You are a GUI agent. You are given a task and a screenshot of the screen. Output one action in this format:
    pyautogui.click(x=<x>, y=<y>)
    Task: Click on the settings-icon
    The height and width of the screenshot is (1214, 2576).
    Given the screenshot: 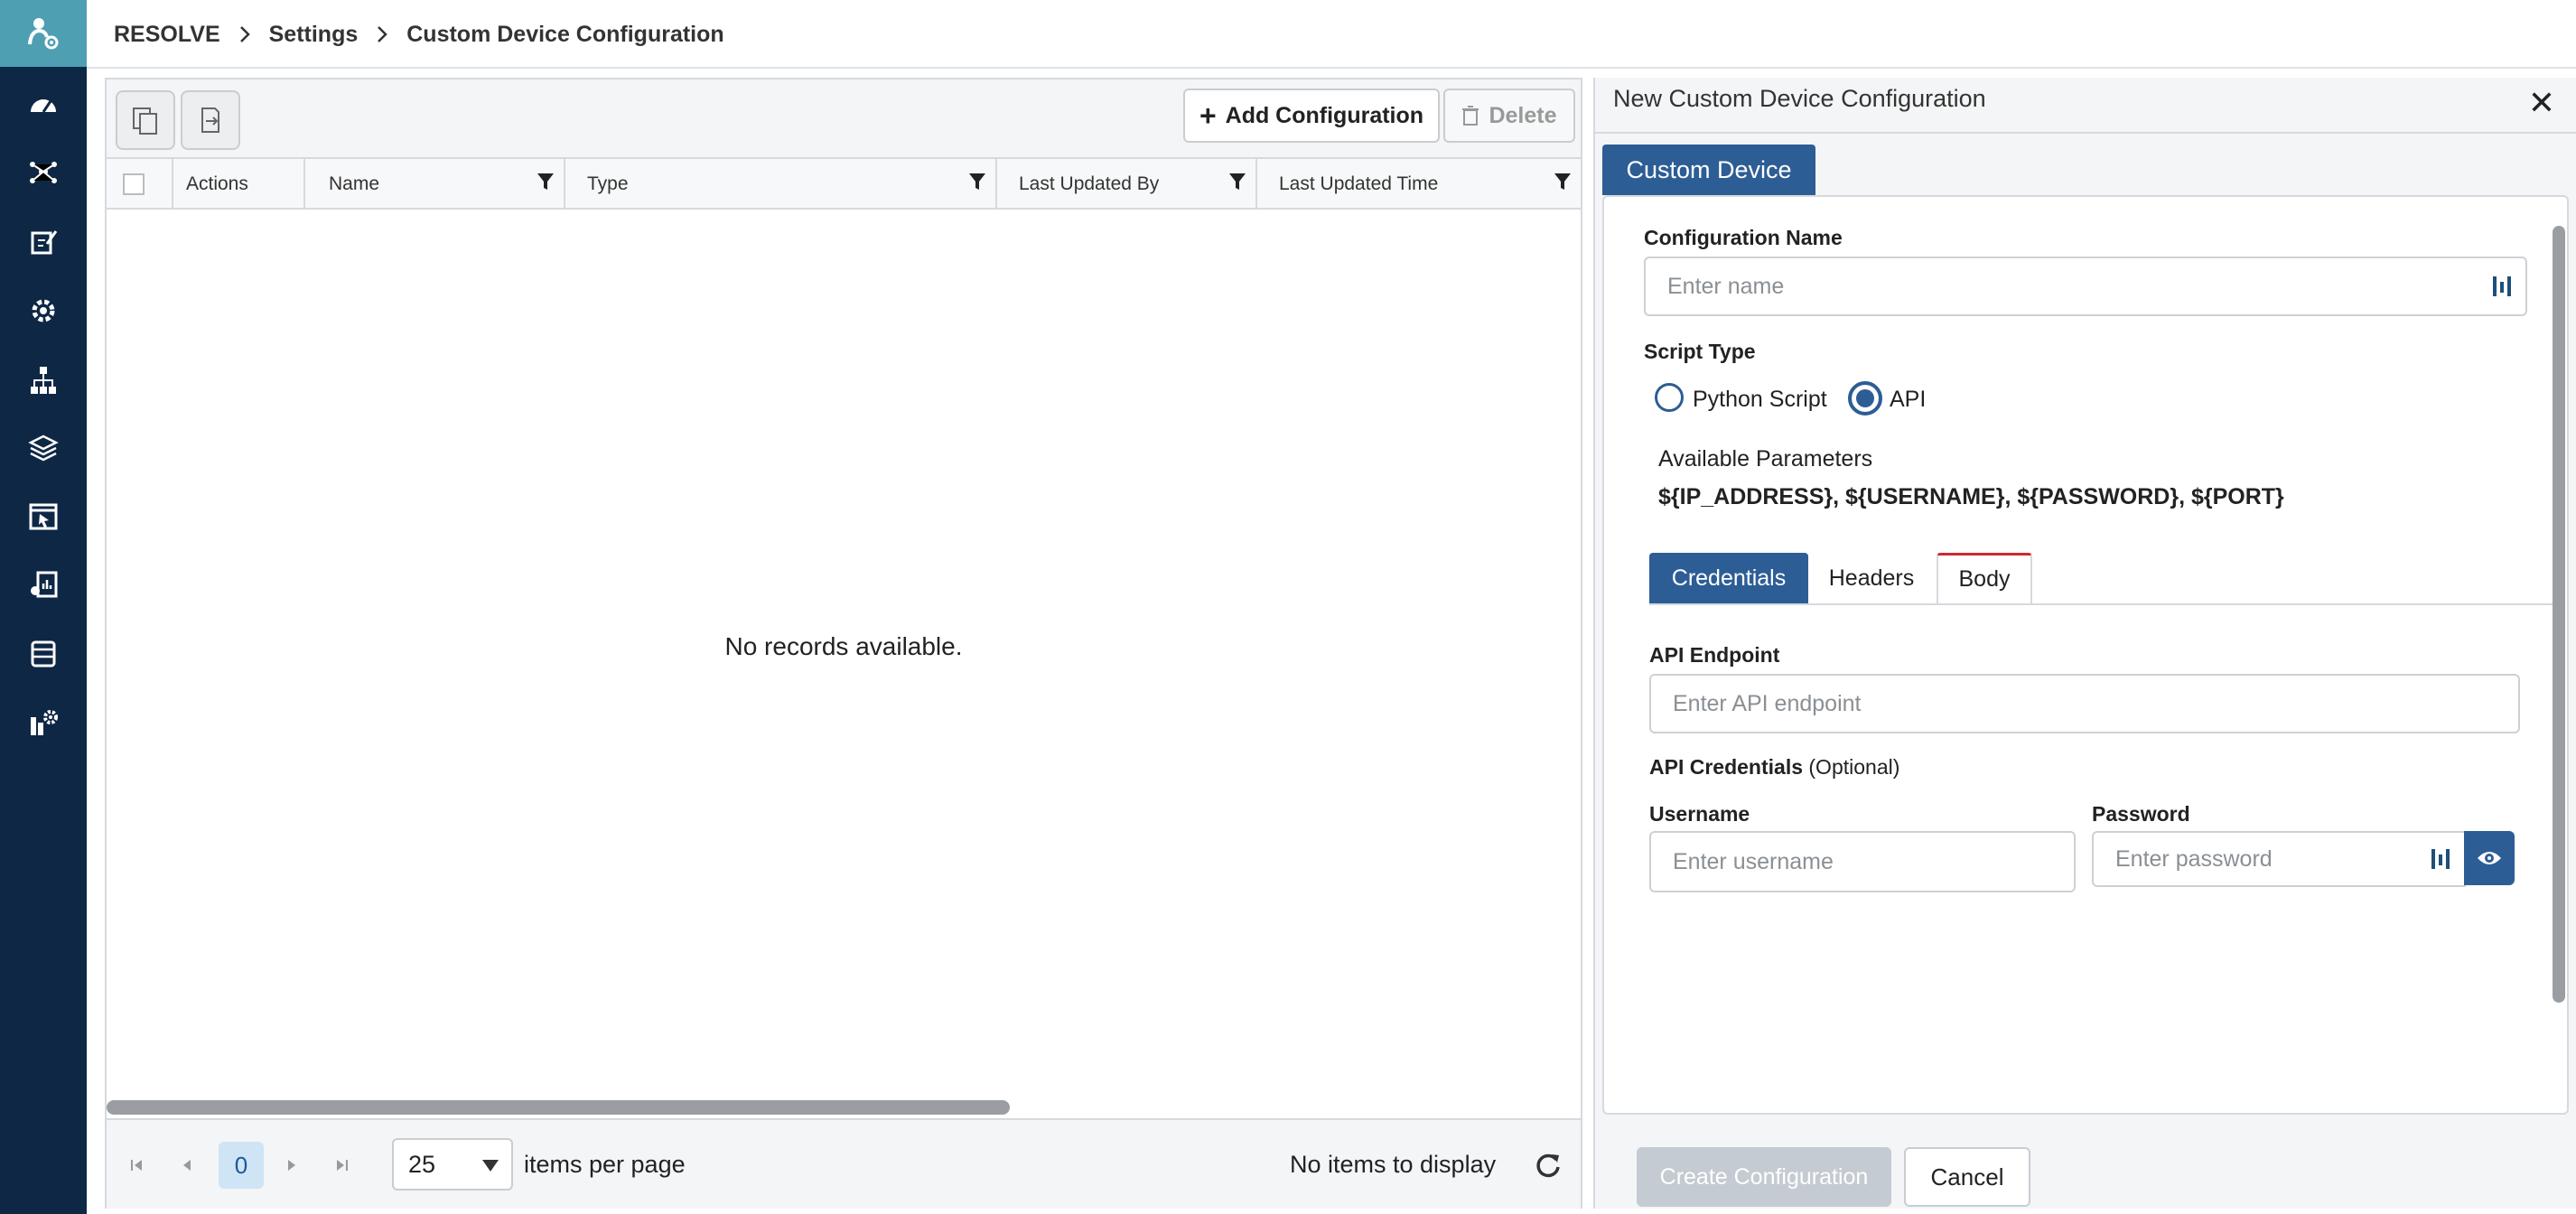 What is the action you would take?
    pyautogui.click(x=44, y=723)
    